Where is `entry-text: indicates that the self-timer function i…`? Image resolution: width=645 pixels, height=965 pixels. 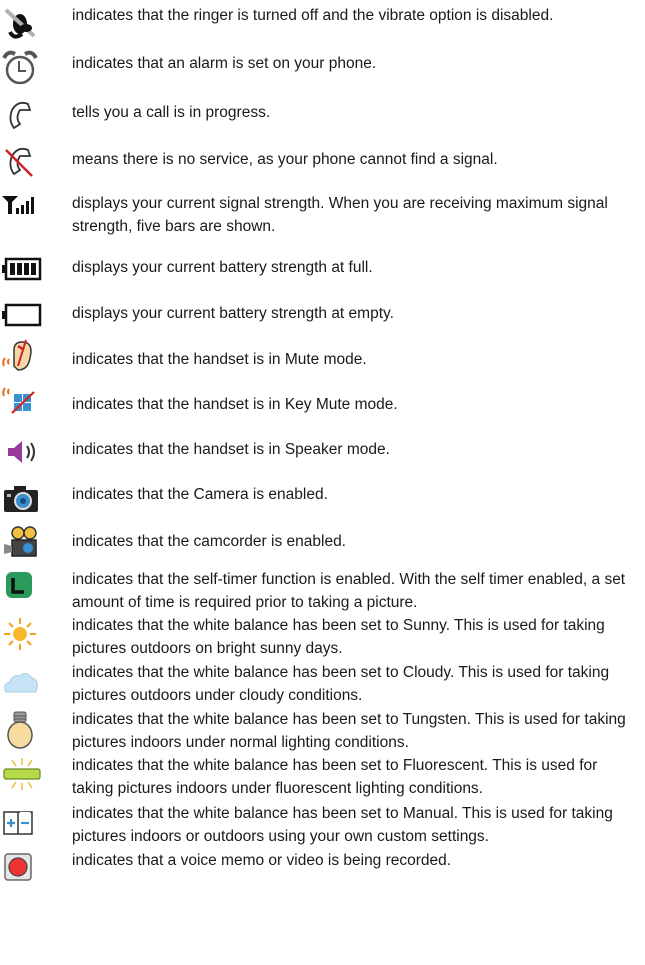
entry-text: indicates that the self-timer function i… is located at coordinates (349, 591).